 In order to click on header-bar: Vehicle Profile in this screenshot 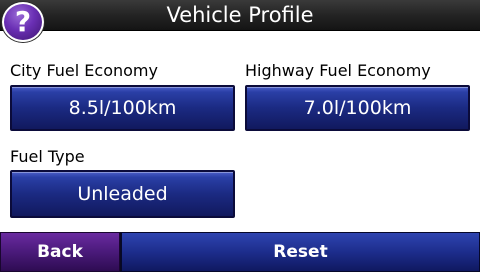, I will do `click(240, 15)`.